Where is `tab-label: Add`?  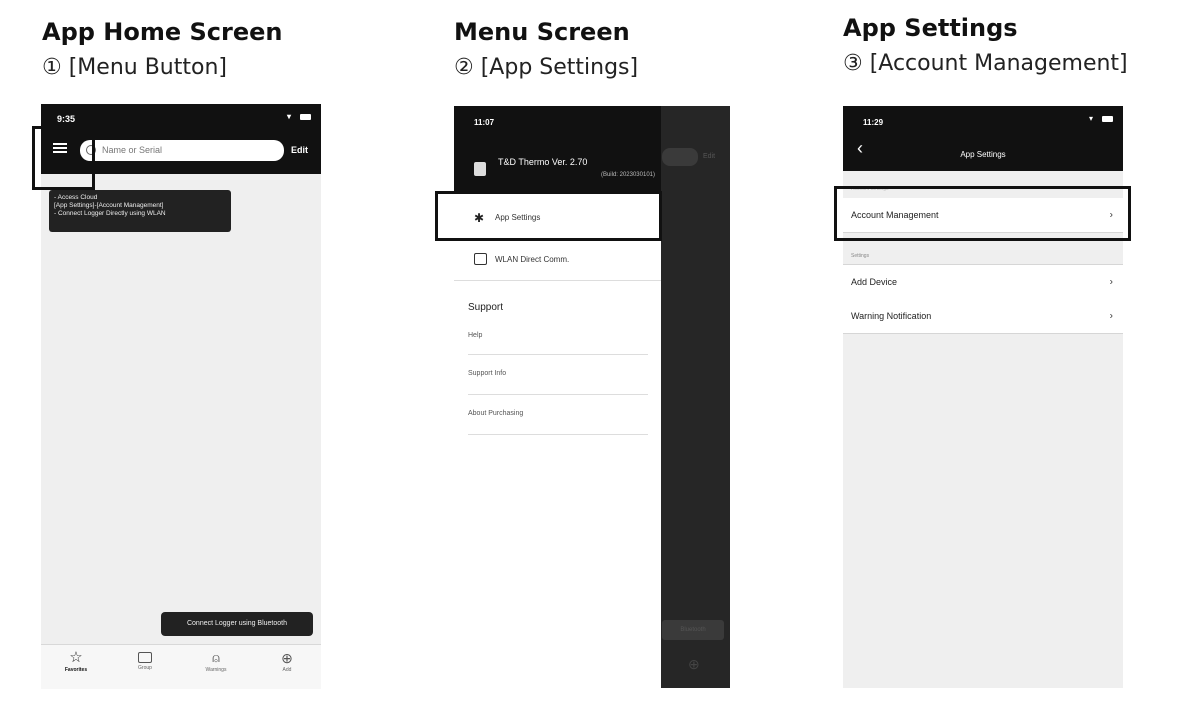 tab-label: Add is located at coordinates (287, 670).